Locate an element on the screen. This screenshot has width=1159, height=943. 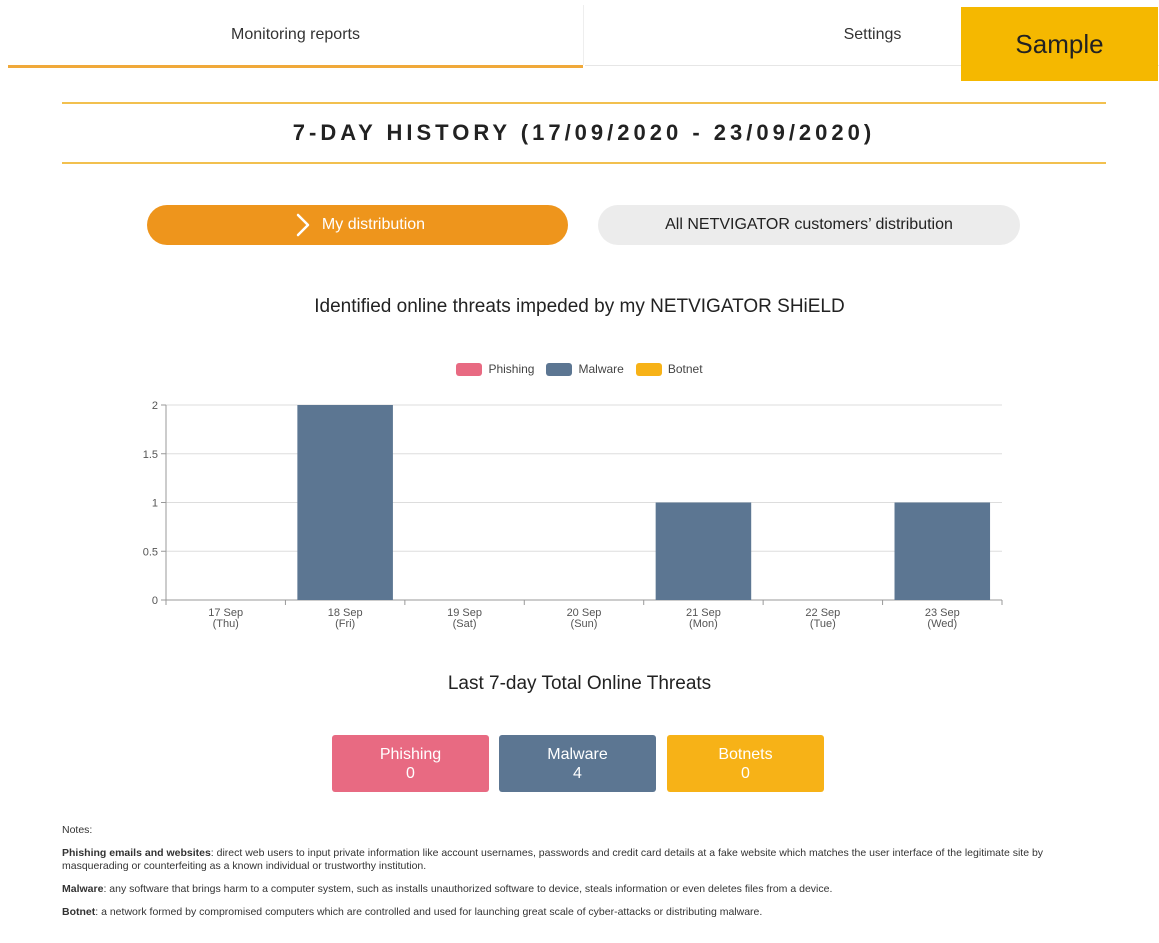
all-customers-distribution-button: All NETVIGATOR customers’ distribution is located at coordinates (809, 225).